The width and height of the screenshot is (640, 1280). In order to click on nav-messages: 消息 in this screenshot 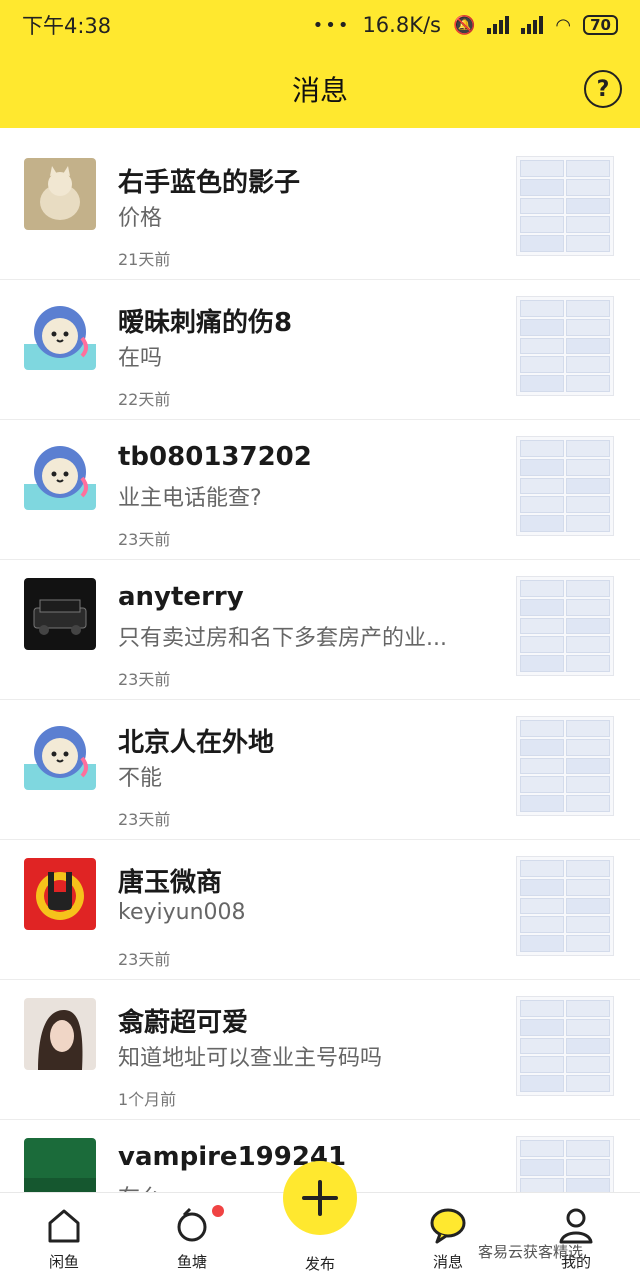, I will do `click(448, 1237)`.